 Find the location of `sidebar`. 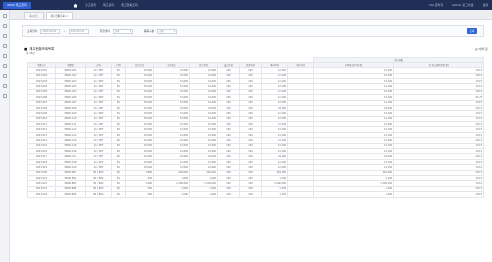

sidebar is located at coordinates (5, 136).